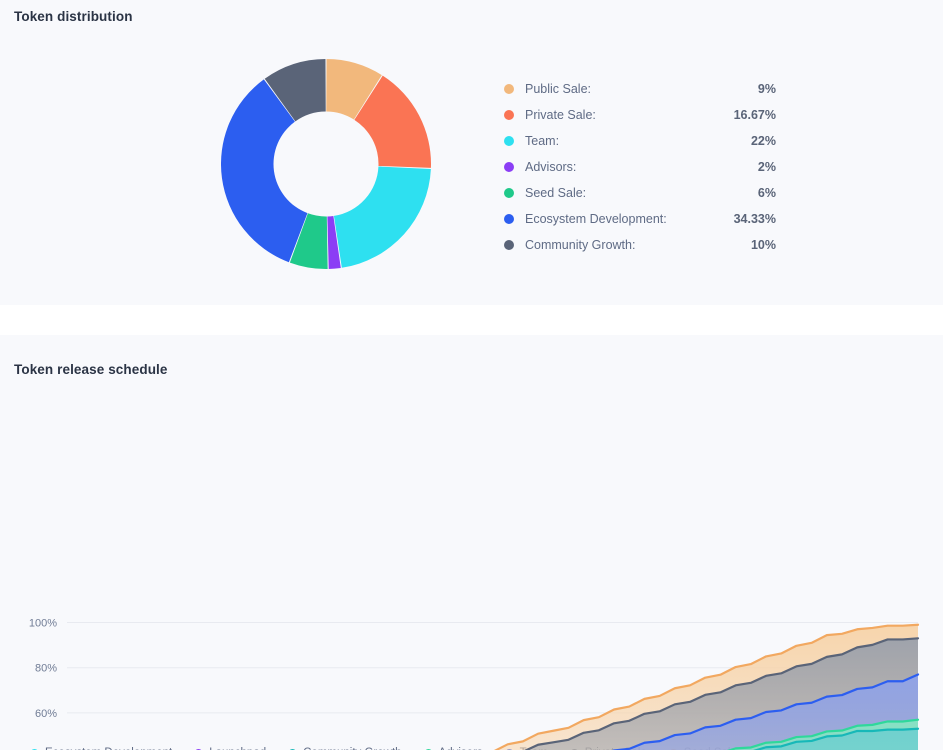 The image size is (943, 750). I want to click on legend-item-value: 10%, so click(763, 245).